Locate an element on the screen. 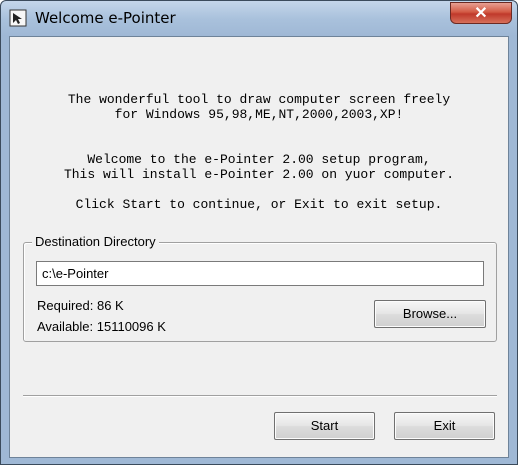  title-bar: Welcome e-Pointer ✕ is located at coordinates (259, 18).